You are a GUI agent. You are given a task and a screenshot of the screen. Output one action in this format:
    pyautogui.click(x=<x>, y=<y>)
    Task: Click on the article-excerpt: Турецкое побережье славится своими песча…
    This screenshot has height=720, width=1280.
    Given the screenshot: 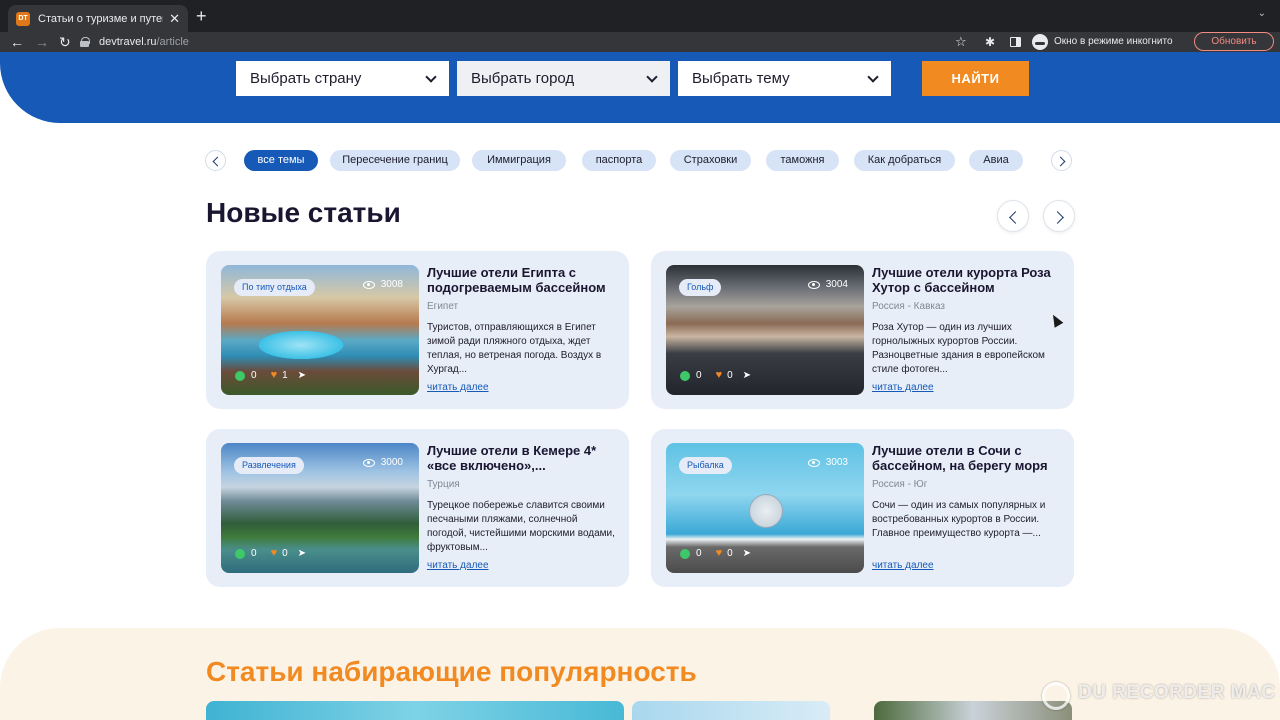 What is the action you would take?
    pyautogui.click(x=521, y=526)
    